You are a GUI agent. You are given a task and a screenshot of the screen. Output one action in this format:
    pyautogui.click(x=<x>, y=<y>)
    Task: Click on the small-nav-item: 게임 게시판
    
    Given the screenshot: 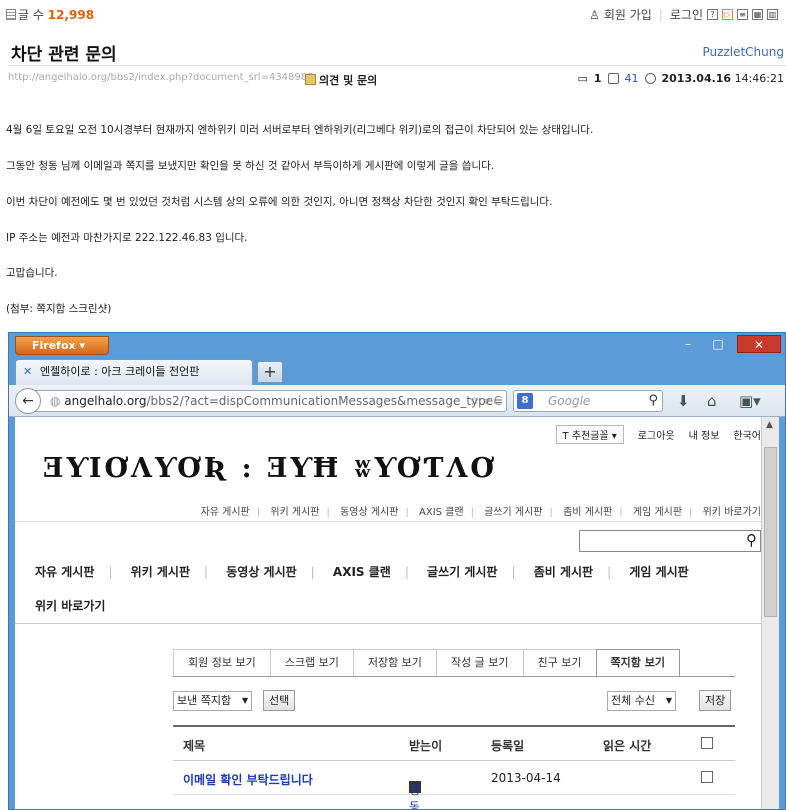 What is the action you would take?
    pyautogui.click(x=657, y=512)
    